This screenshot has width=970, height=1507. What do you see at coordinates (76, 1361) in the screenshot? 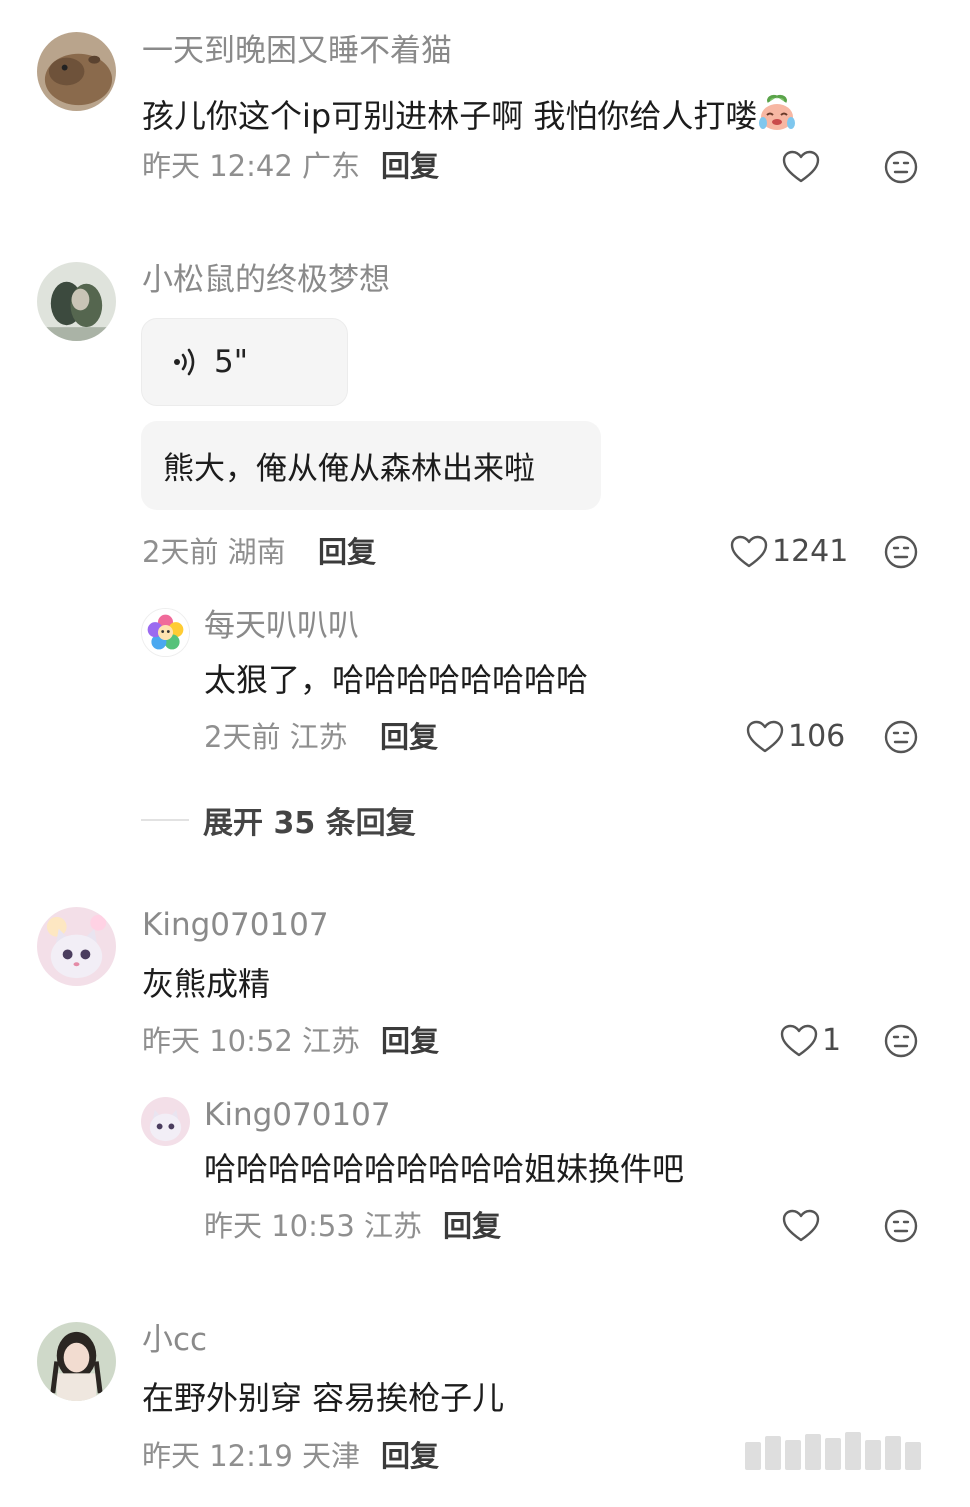
I see `avatar-girl-portrait` at bounding box center [76, 1361].